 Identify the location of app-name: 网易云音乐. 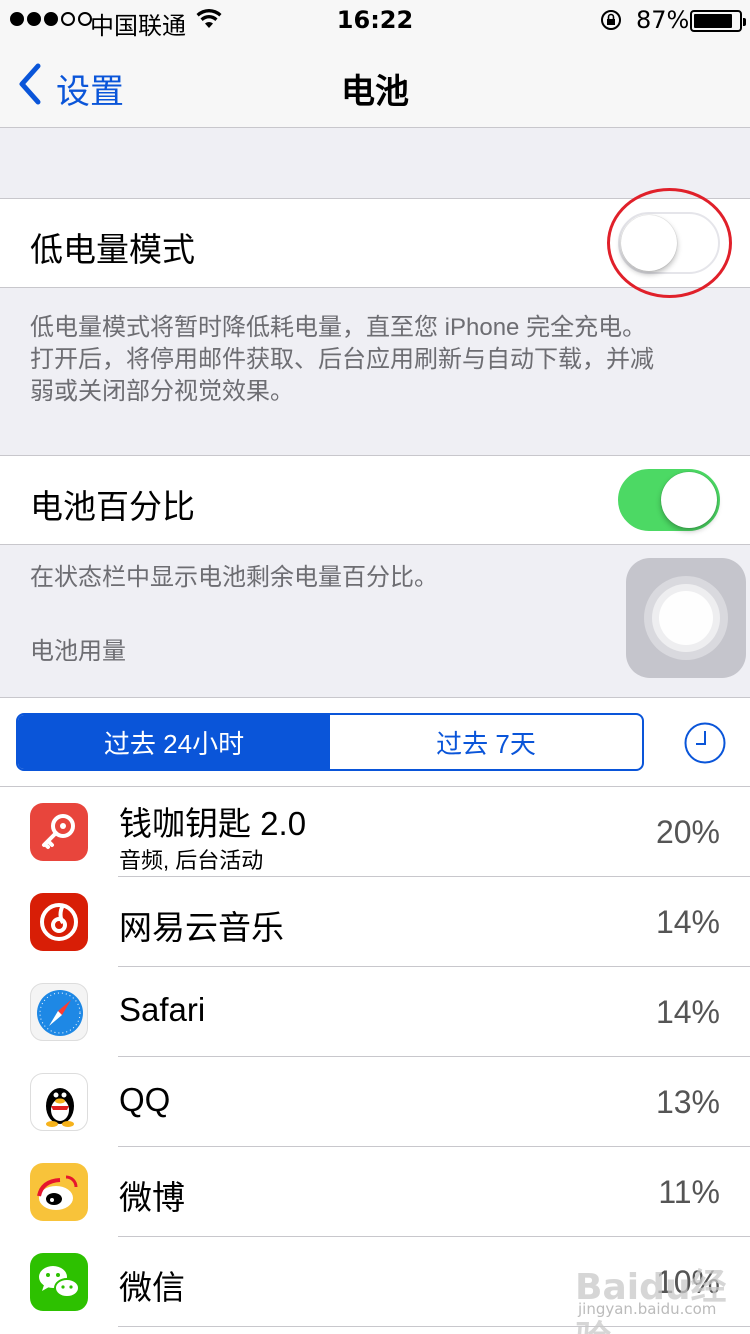
(201, 927).